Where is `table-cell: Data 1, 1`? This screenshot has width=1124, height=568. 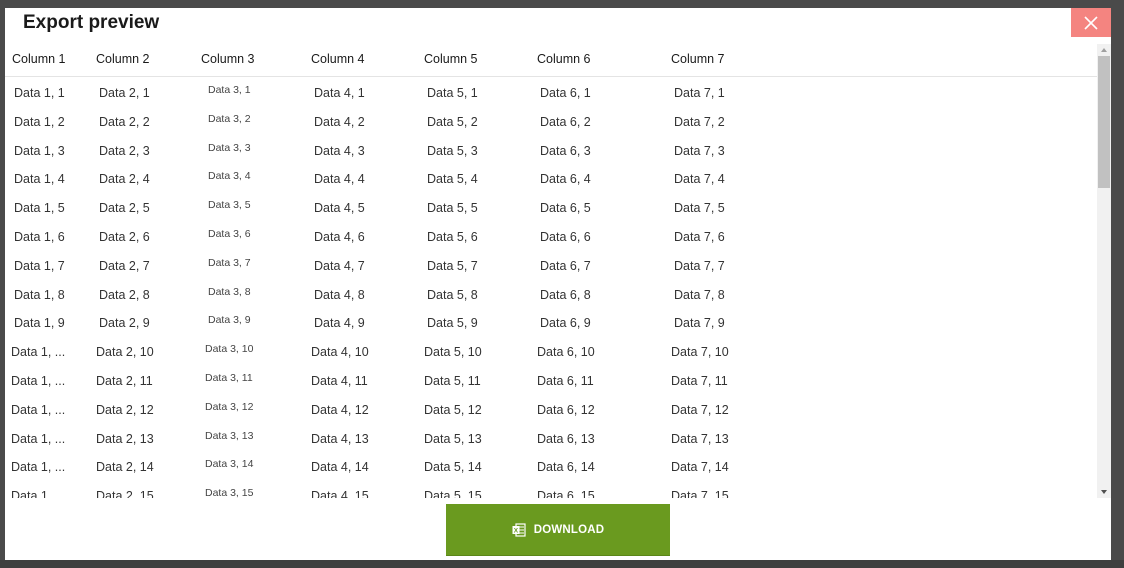
table-cell: Data 1, 1 is located at coordinates (39, 93).